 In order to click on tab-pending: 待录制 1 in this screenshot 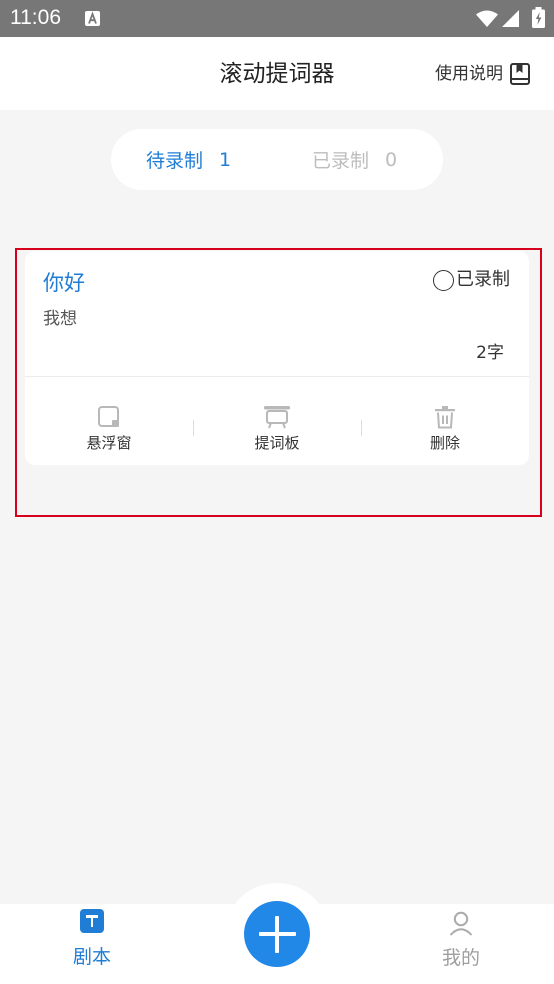, I will do `click(188, 159)`.